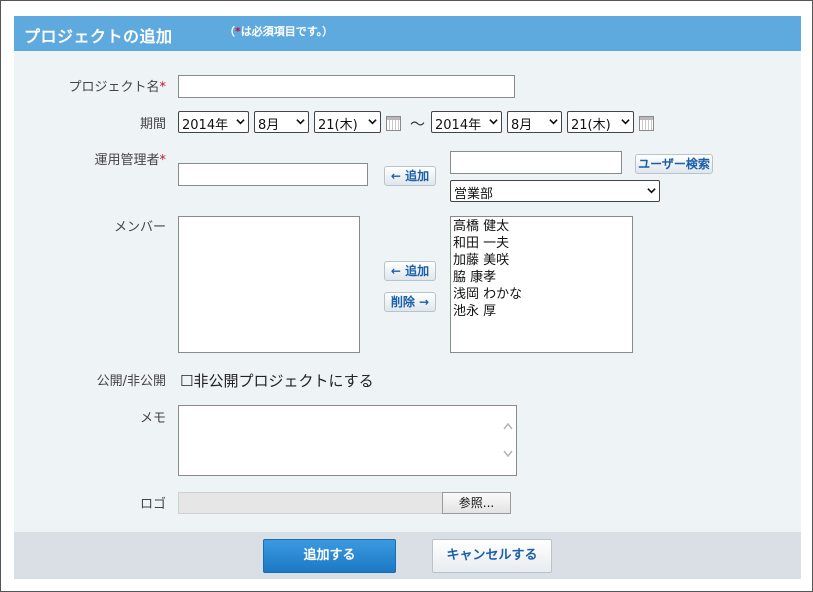 The image size is (813, 592). I want to click on end-year-select: 2014年, so click(466, 122).